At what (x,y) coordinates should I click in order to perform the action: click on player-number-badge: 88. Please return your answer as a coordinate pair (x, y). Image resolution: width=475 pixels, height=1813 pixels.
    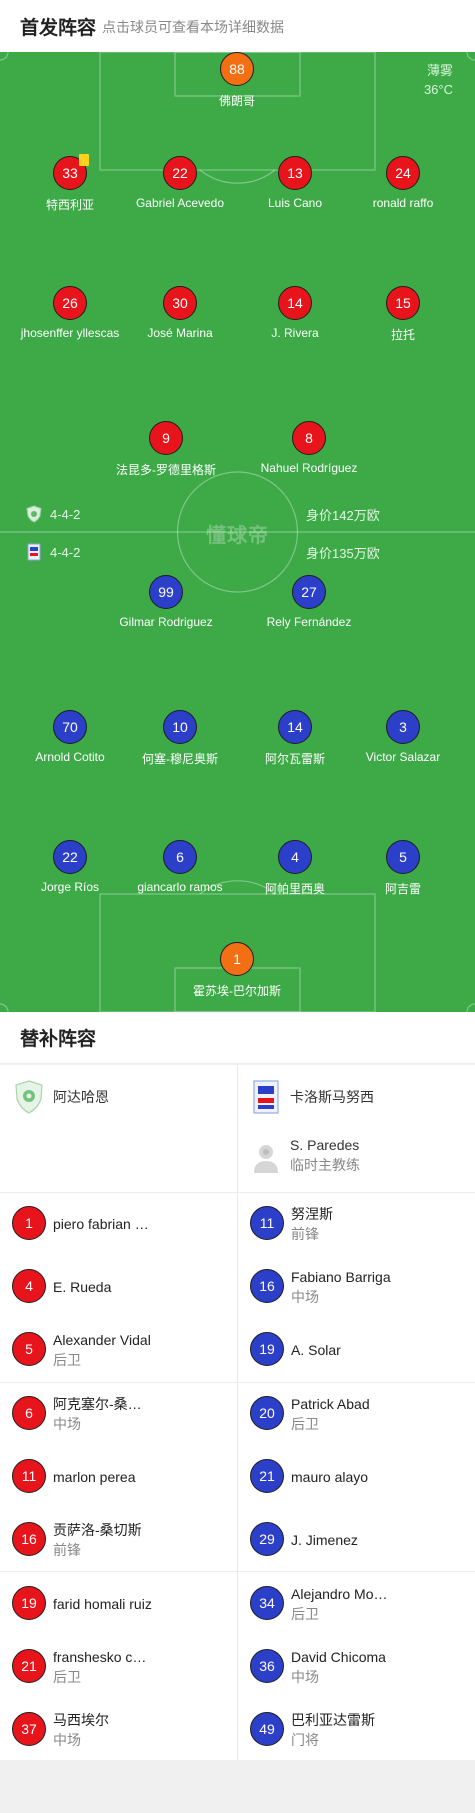
    Looking at the image, I should click on (237, 69).